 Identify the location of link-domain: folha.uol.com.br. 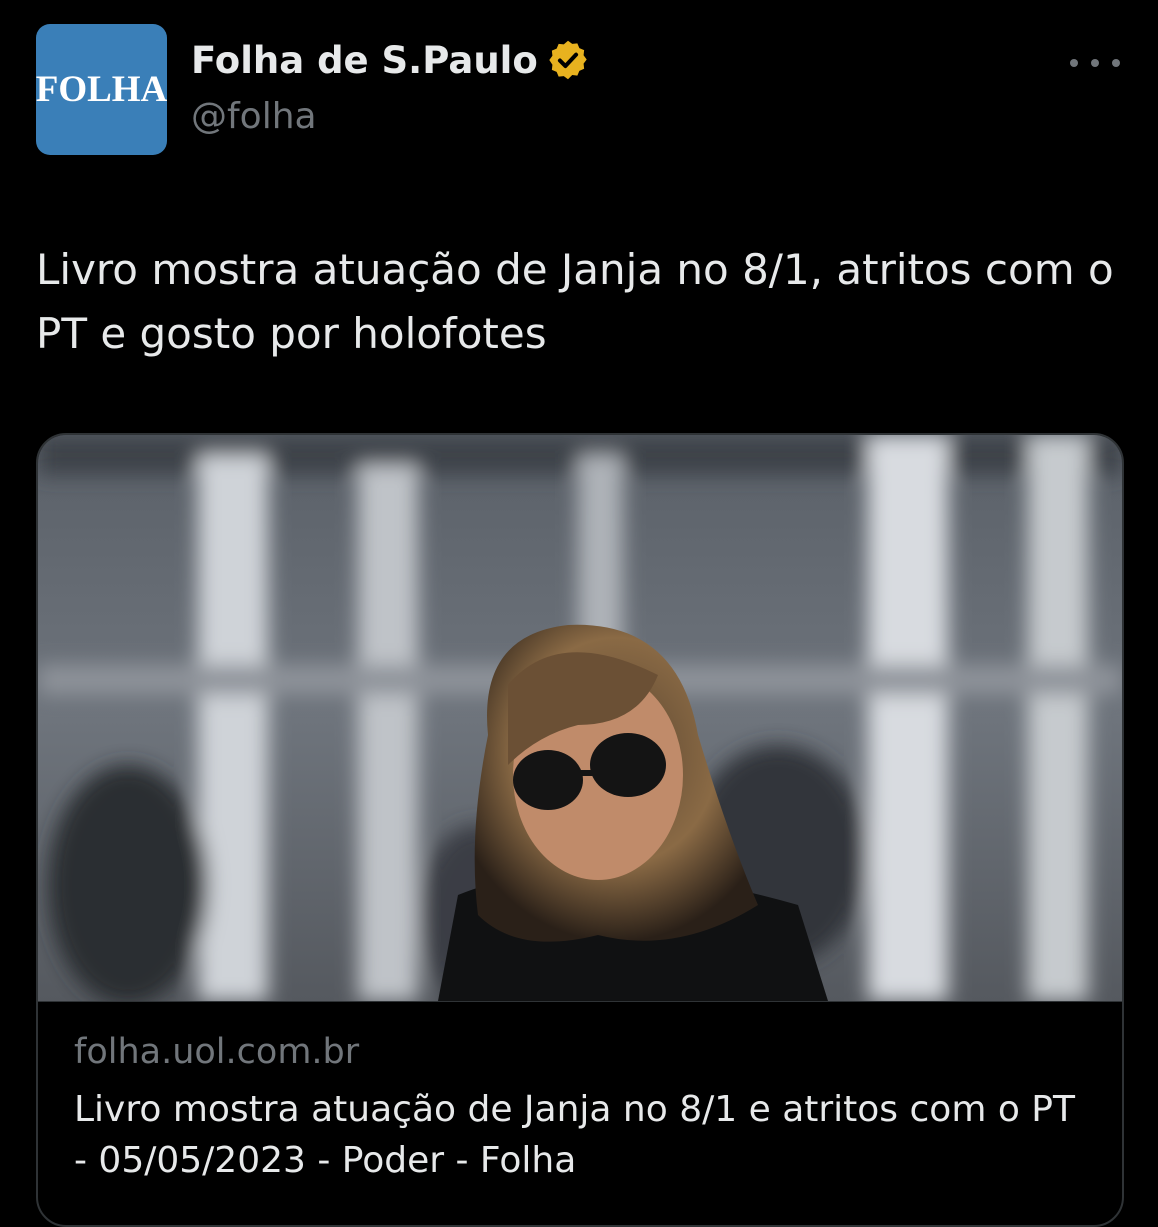
(217, 1052).